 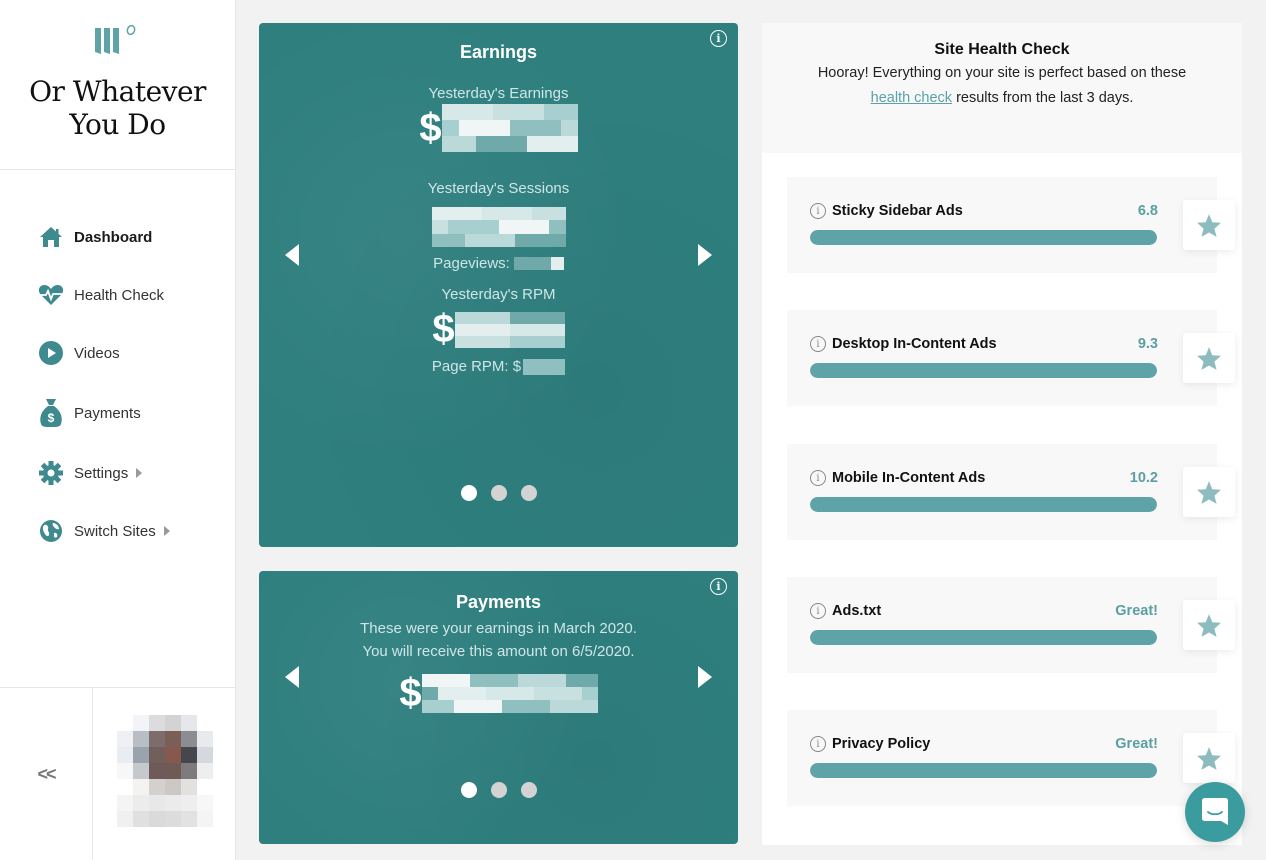 What do you see at coordinates (114, 39) in the screenshot?
I see `brand-logo-icon` at bounding box center [114, 39].